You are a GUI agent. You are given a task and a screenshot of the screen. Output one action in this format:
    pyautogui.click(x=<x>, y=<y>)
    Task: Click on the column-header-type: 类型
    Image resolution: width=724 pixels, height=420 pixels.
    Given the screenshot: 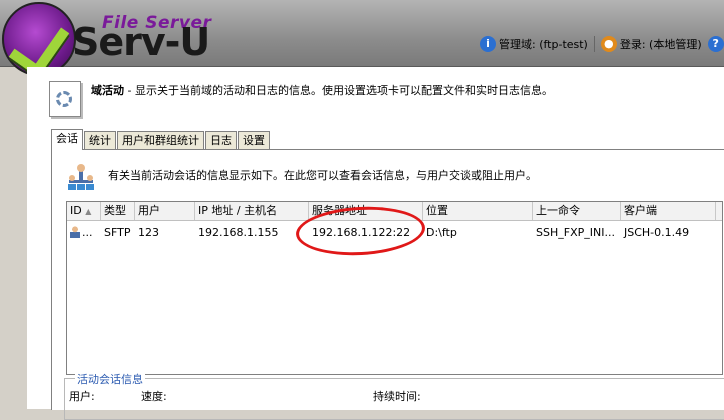 What is the action you would take?
    pyautogui.click(x=118, y=211)
    